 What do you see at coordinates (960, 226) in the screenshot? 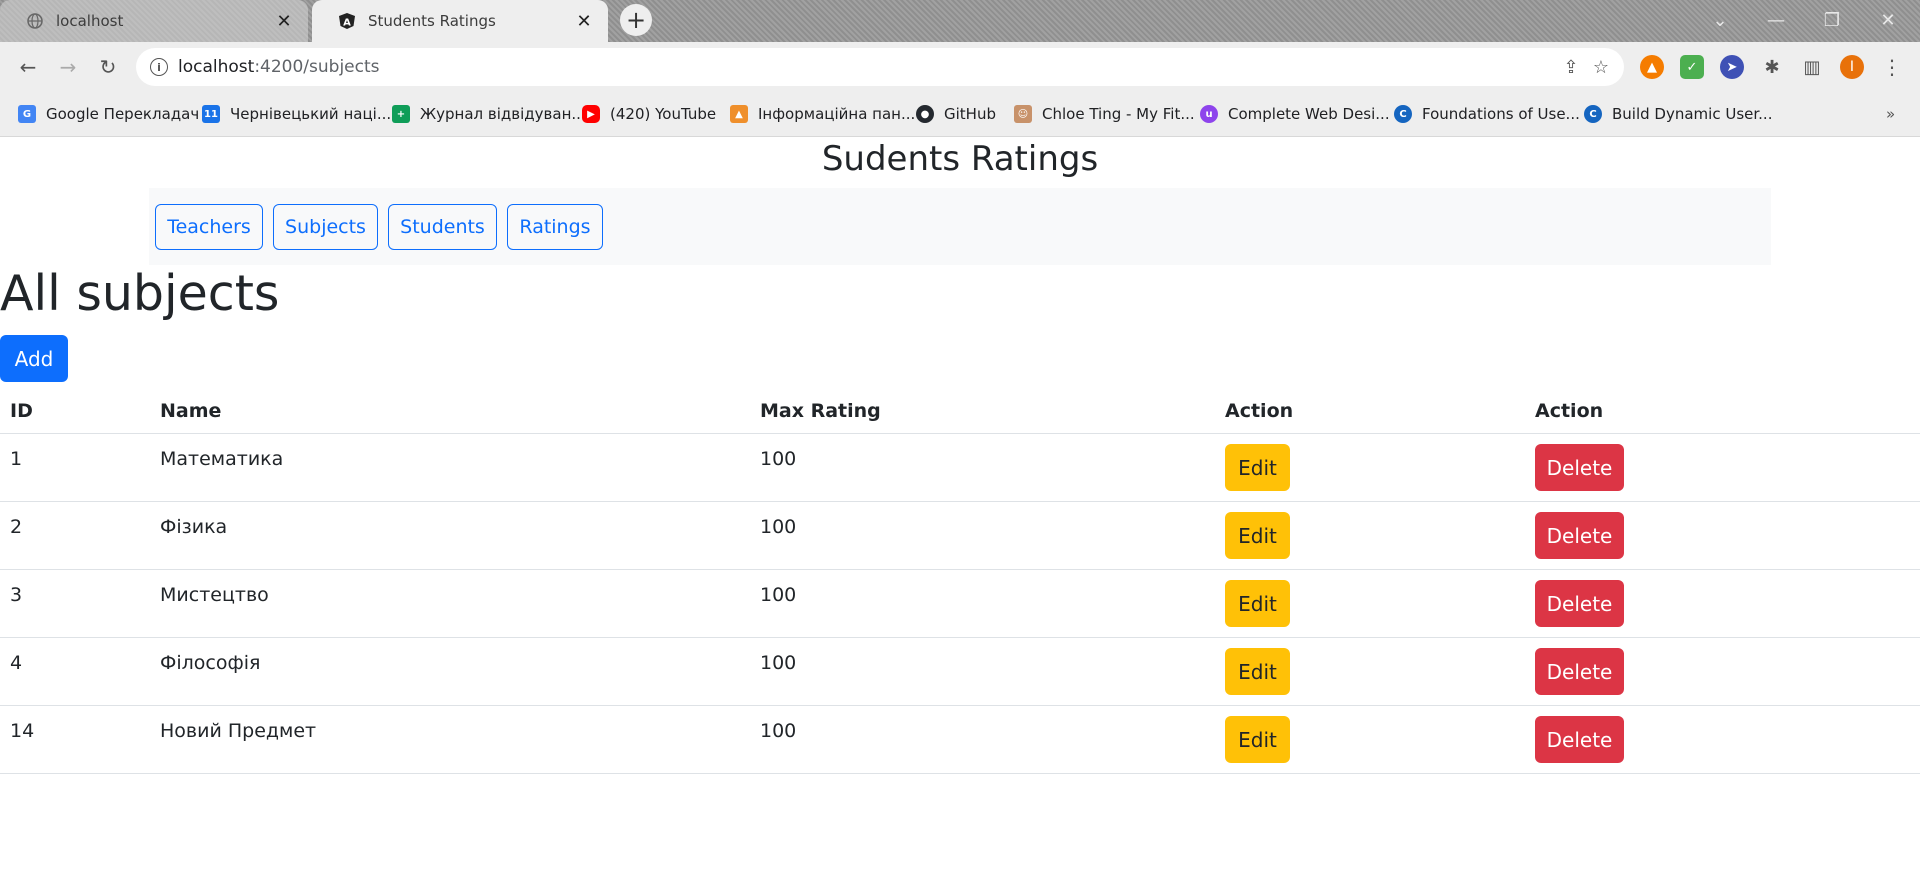
I see `main-navbar: Teachers Subjects Students Ratings` at bounding box center [960, 226].